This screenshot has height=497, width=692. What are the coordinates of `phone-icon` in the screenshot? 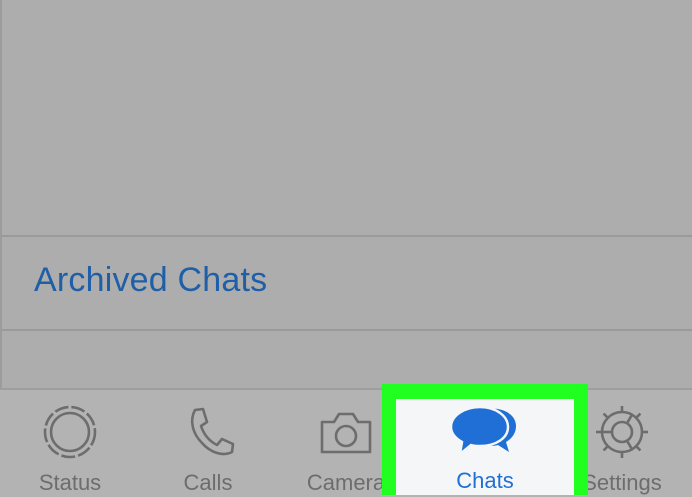 It's located at (212, 431).